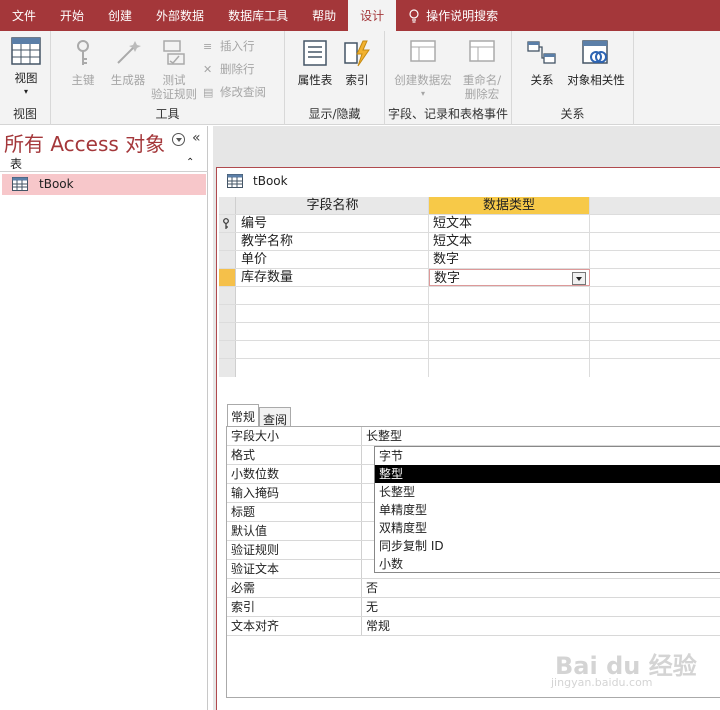  What do you see at coordinates (333, 277) in the screenshot?
I see `field-name-cell: 库存数量` at bounding box center [333, 277].